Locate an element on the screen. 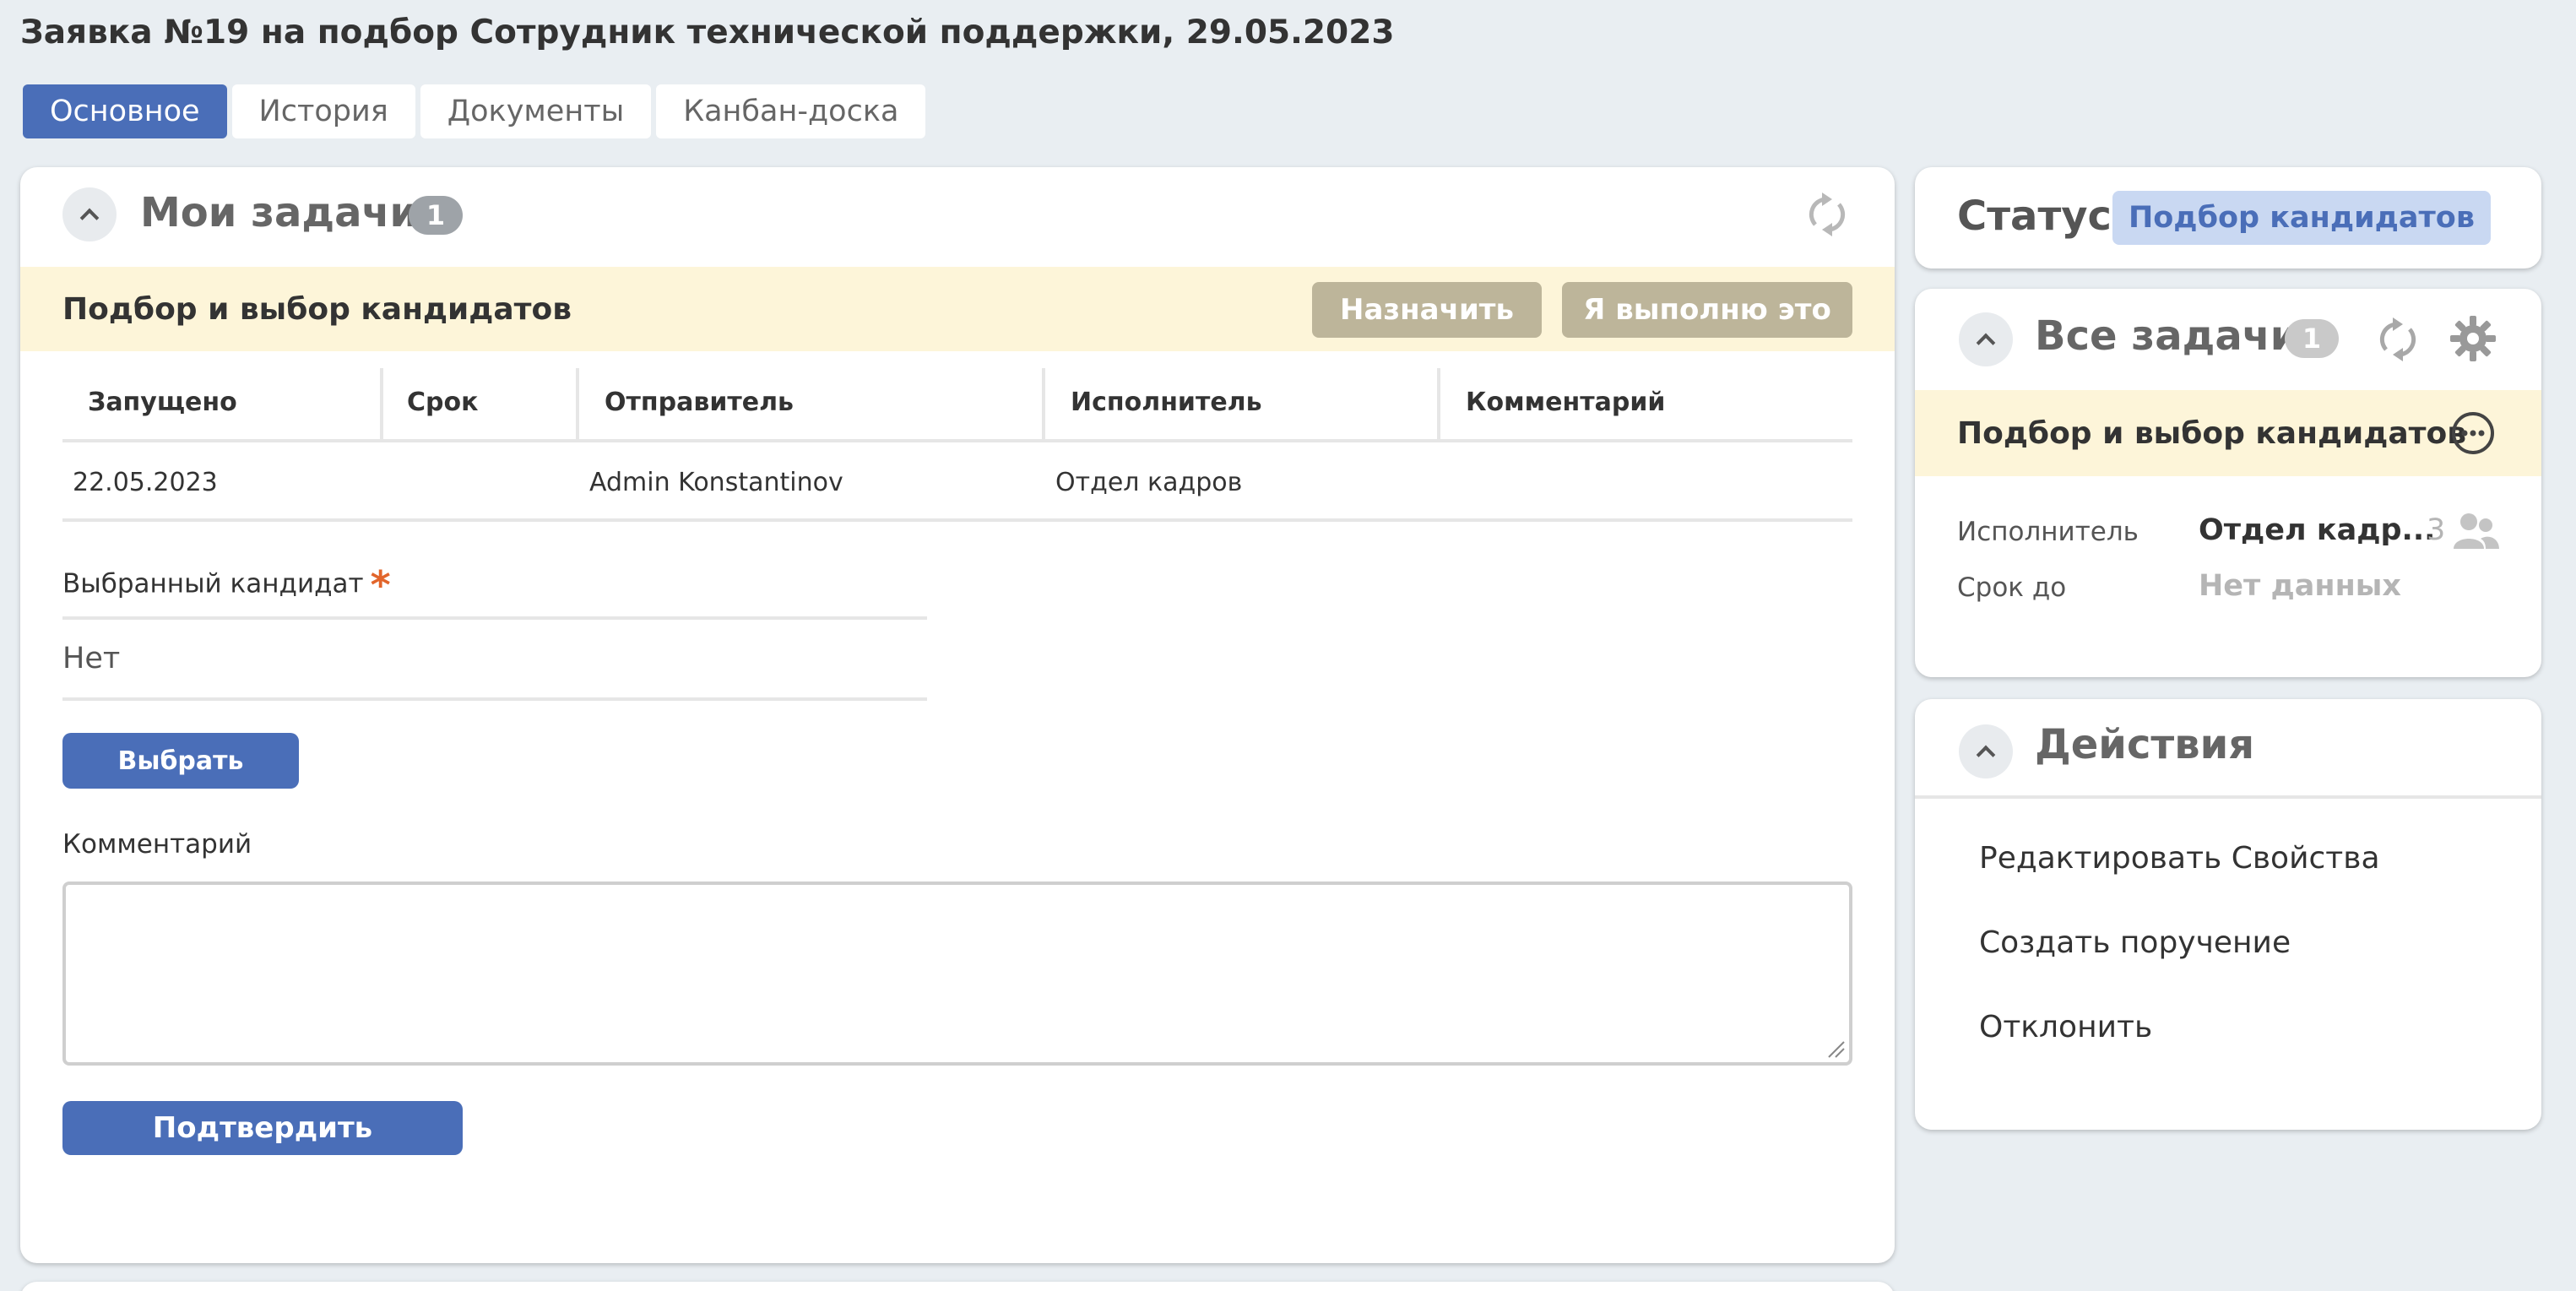  actions-divider is located at coordinates (2228, 797).